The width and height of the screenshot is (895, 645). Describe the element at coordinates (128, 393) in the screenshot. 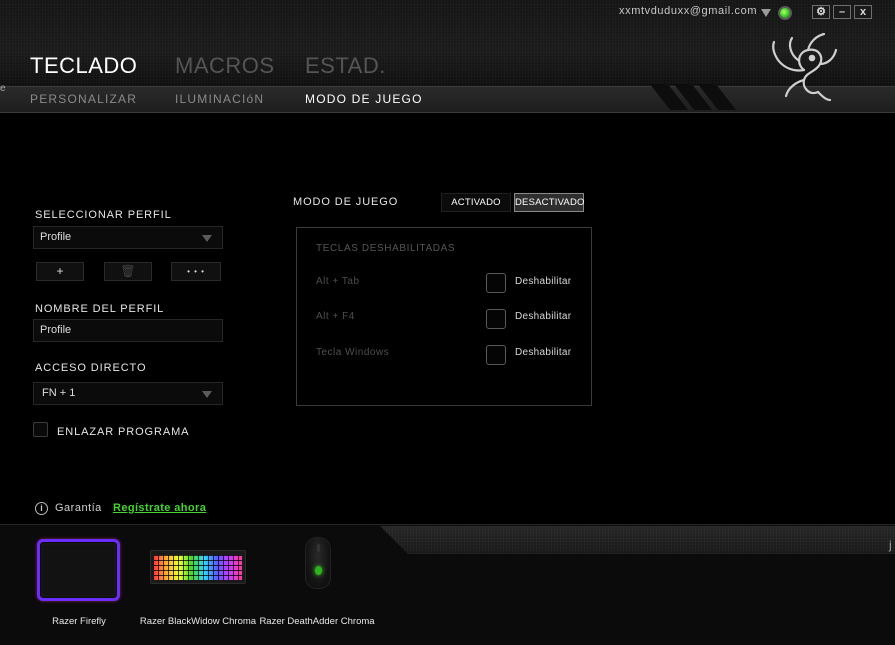

I see `shortcut-select: FN + 1` at that location.